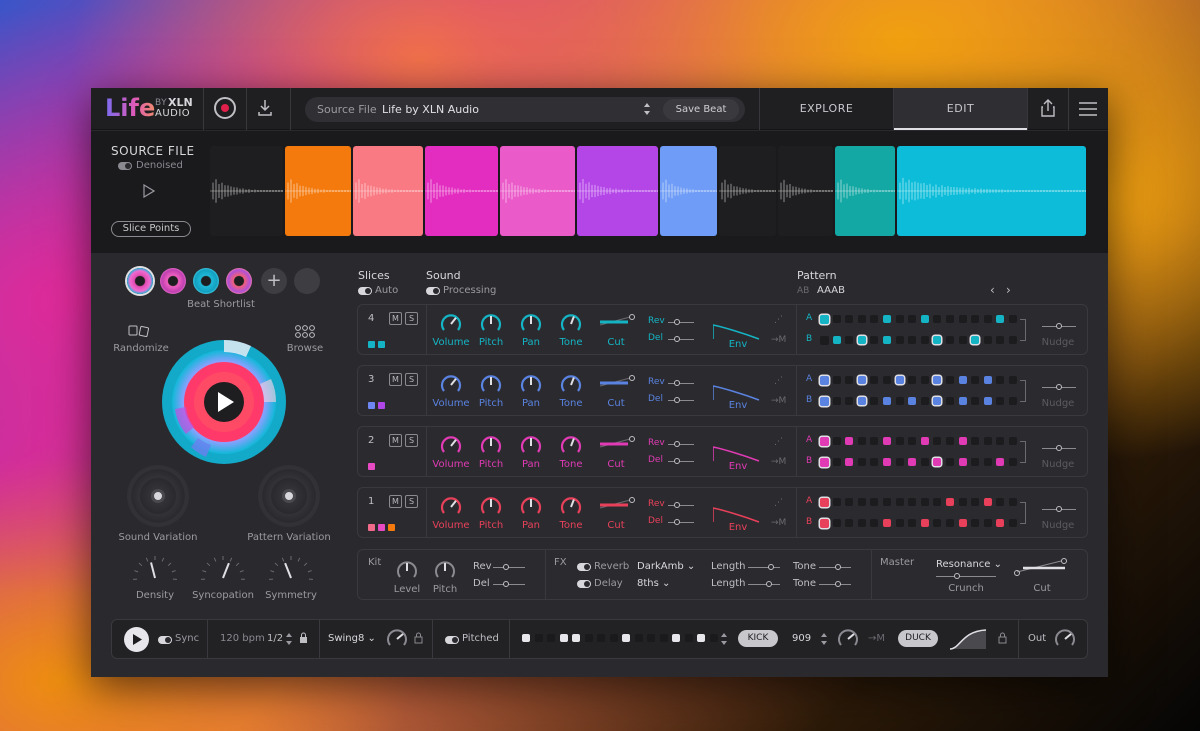 This screenshot has width=1200, height=731. What do you see at coordinates (305, 332) in the screenshot?
I see `grid-dots-icon` at bounding box center [305, 332].